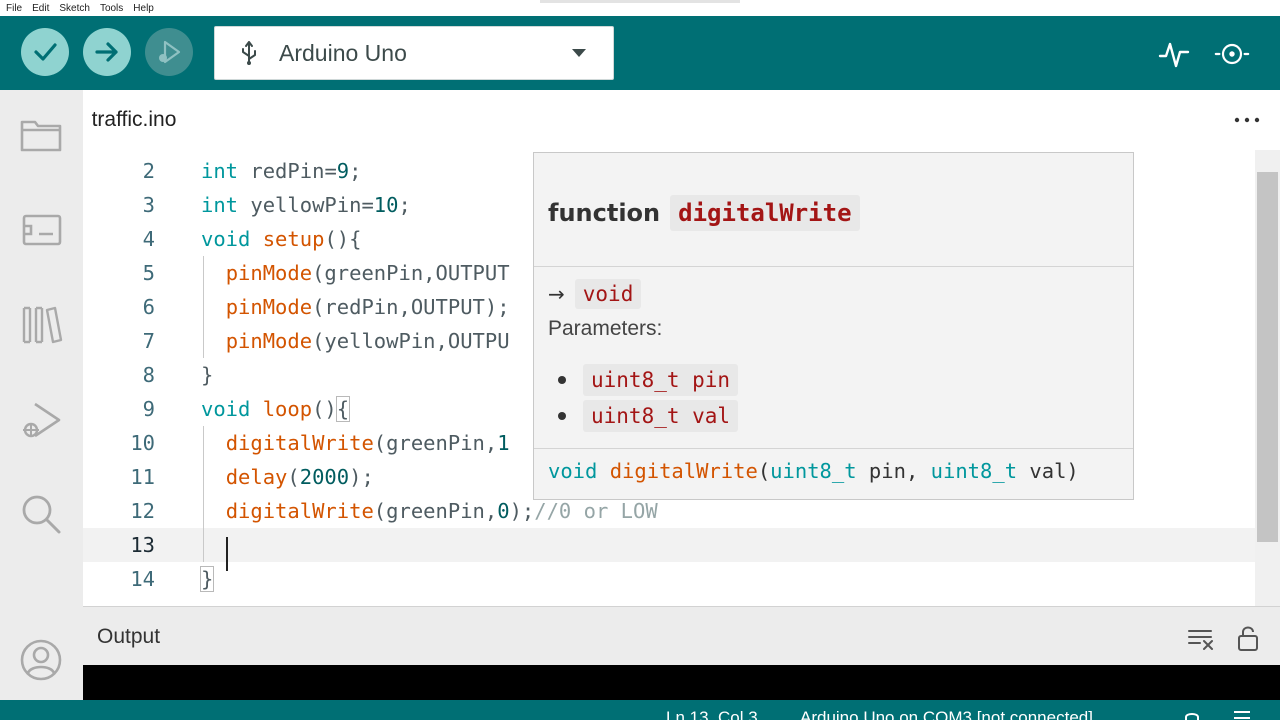 This screenshot has height=720, width=1280. I want to click on menu-tools: Tools, so click(111, 8).